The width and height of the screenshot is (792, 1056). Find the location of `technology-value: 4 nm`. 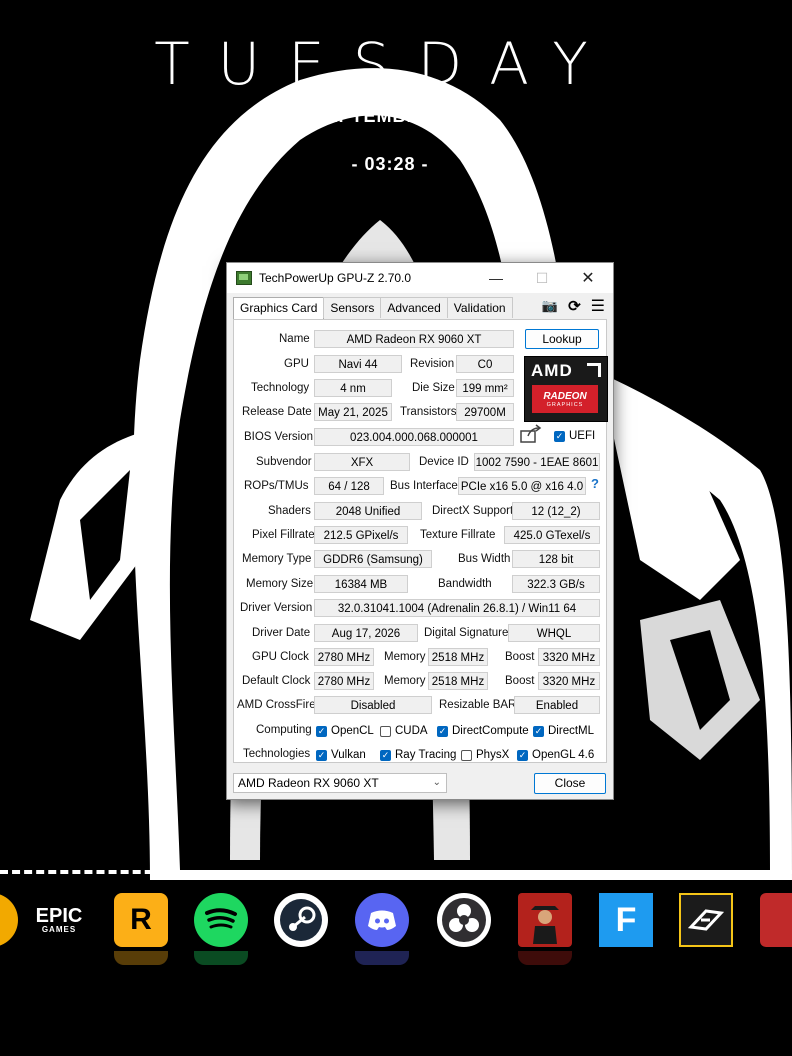

technology-value: 4 nm is located at coordinates (353, 388).